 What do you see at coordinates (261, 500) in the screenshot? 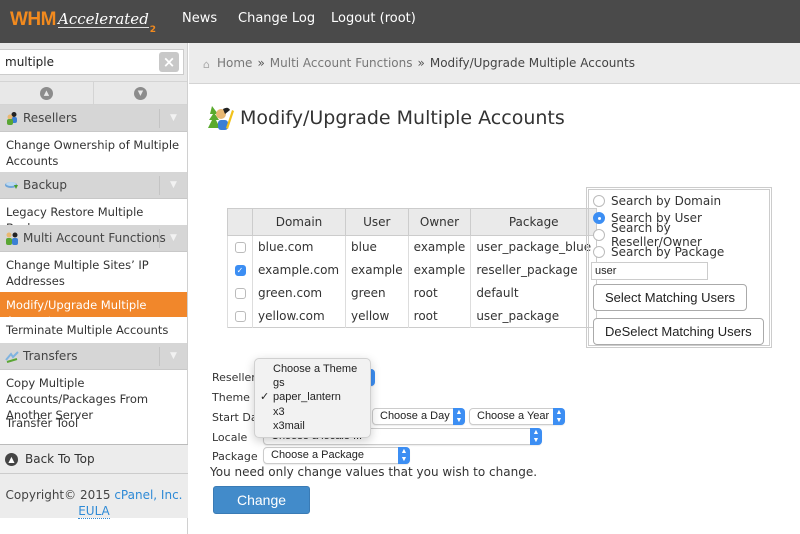
I see `change-button: Change` at bounding box center [261, 500].